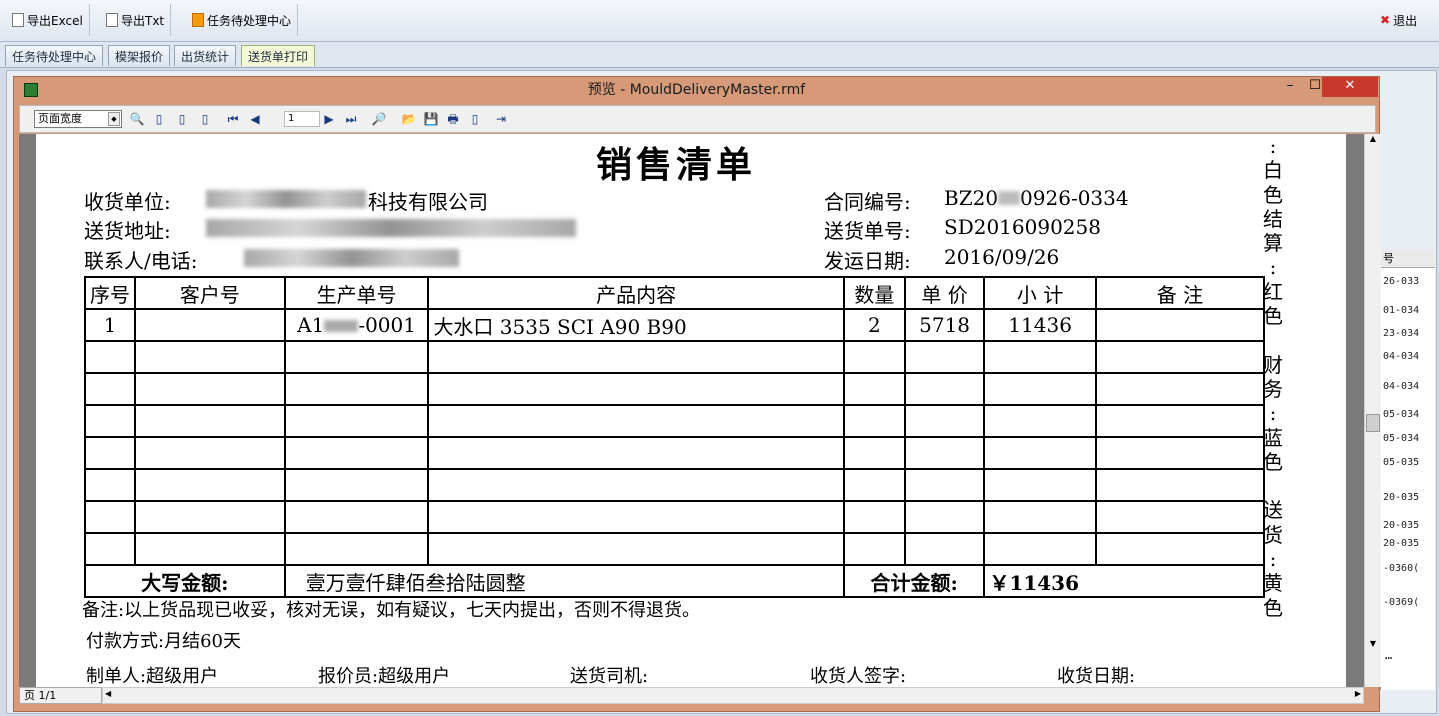 The height and width of the screenshot is (716, 1439). I want to click on receive-date: 收货日期:, so click(1096, 676).